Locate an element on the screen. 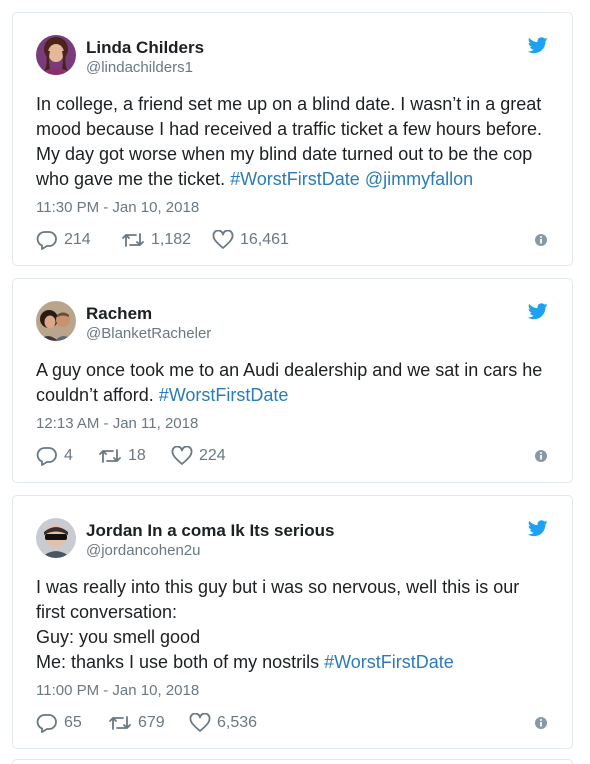 The width and height of the screenshot is (590, 764). retweet-count: 18 is located at coordinates (137, 455).